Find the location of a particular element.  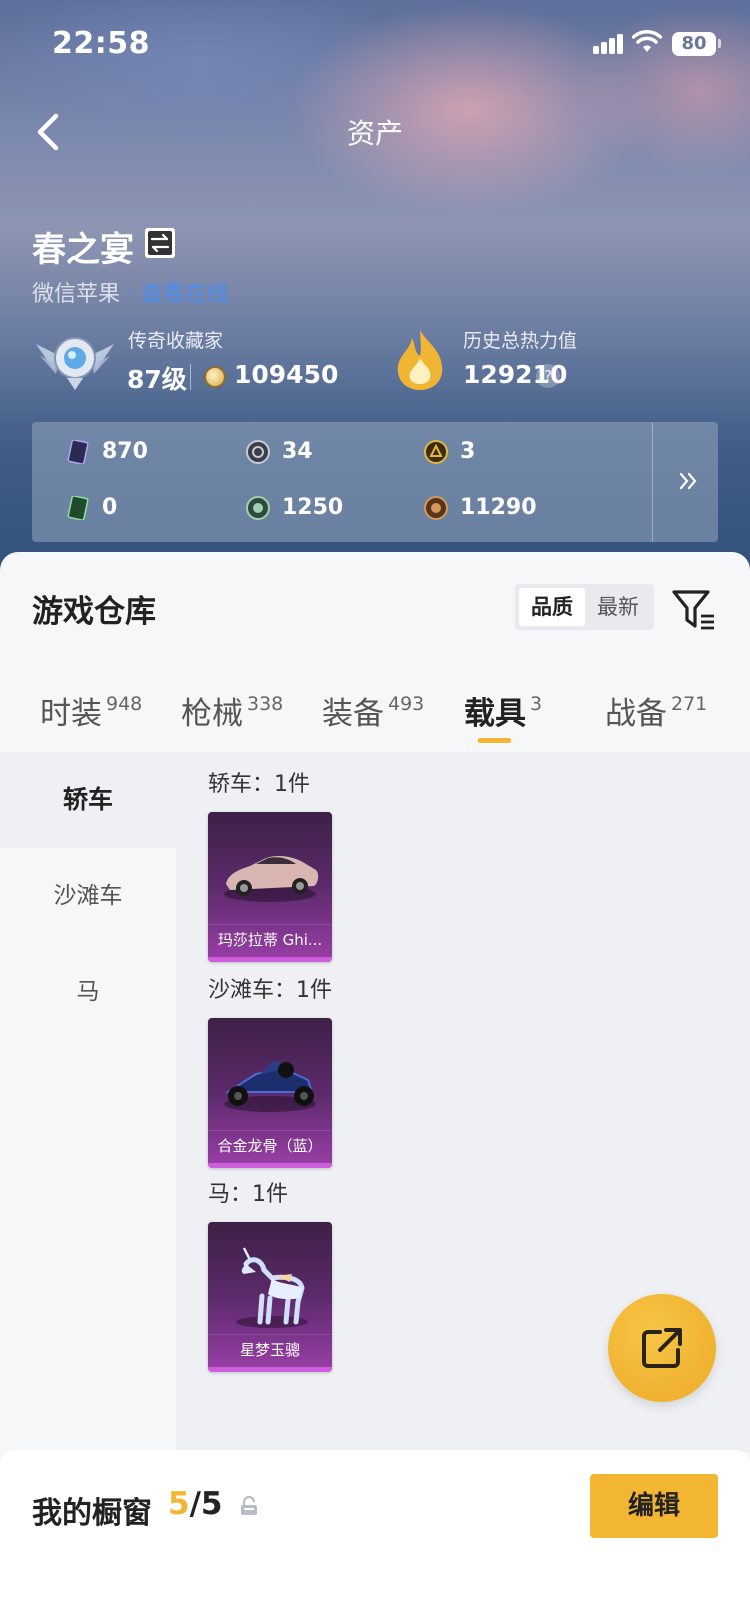

showcase-total: /5 is located at coordinates (206, 1504).